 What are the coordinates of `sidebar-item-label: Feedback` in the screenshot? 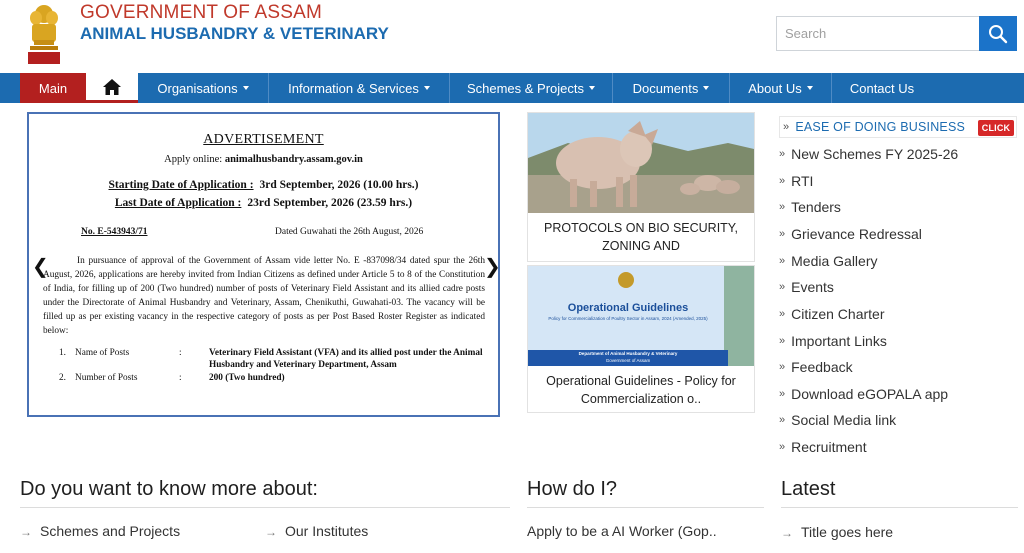 It's located at (822, 367).